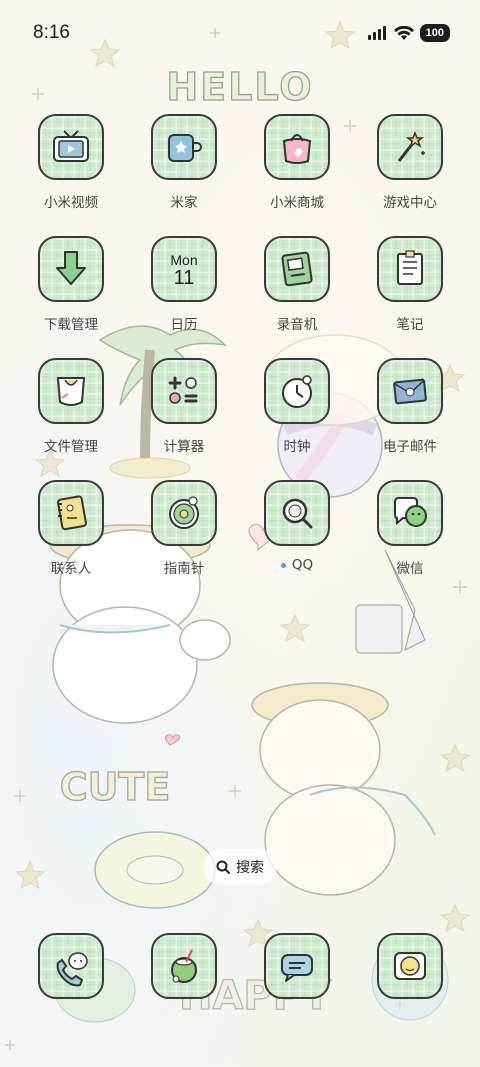 Image resolution: width=480 pixels, height=1067 pixels. What do you see at coordinates (184, 147) in the screenshot?
I see `mijia-icon` at bounding box center [184, 147].